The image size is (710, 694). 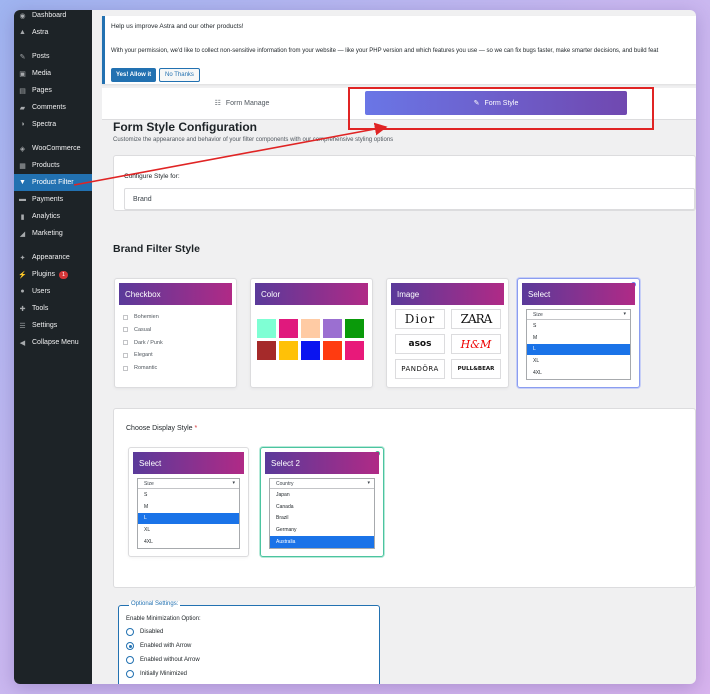 I want to click on style-card-color: Color, so click(x=311, y=333).